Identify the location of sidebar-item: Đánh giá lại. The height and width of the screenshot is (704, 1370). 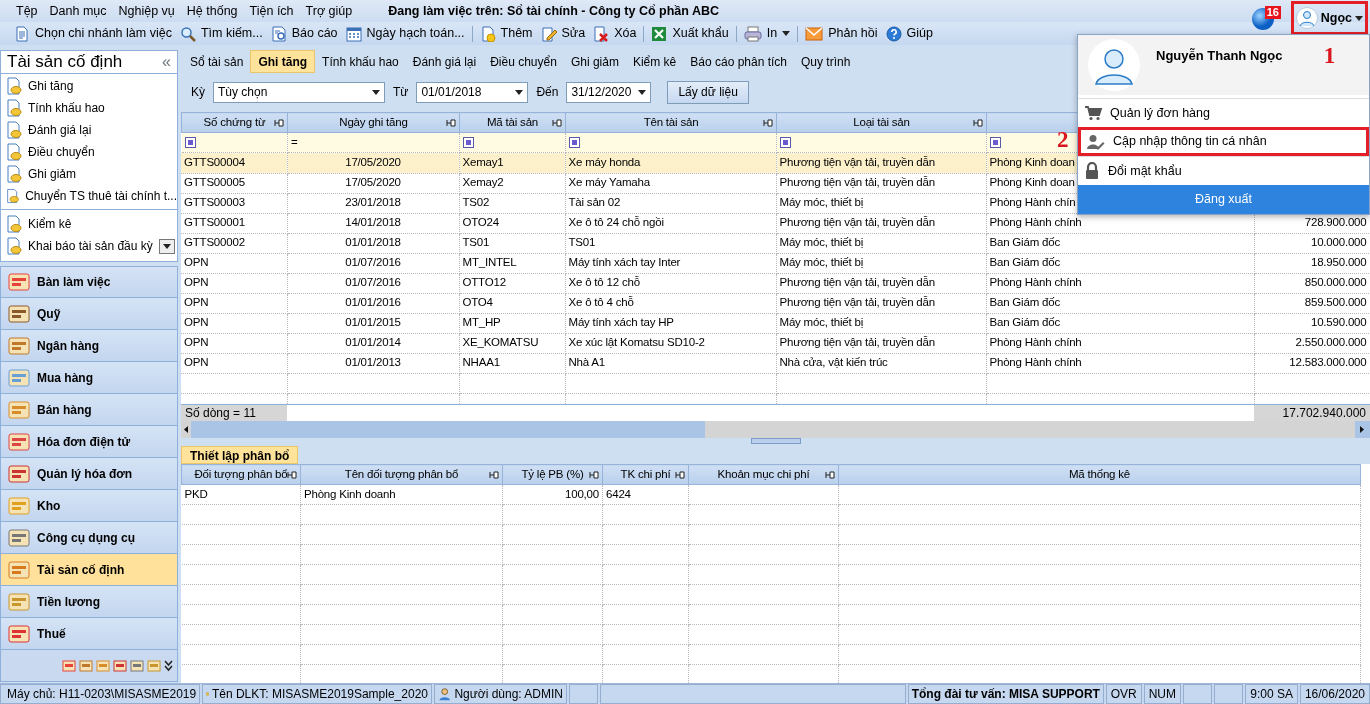
(60, 130).